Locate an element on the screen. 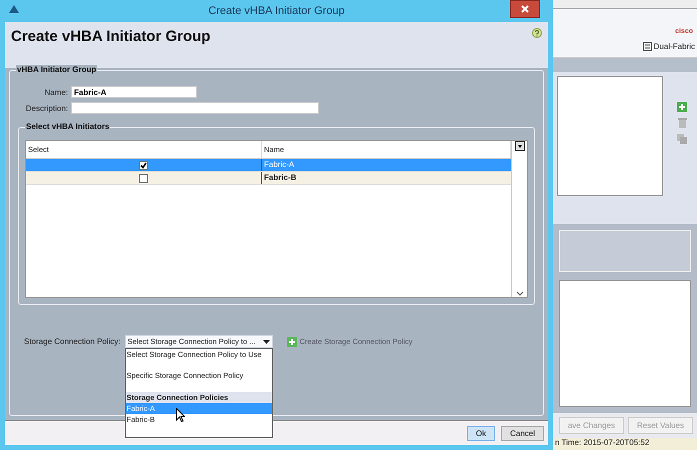  field-label: Storage Connection Policy: is located at coordinates (72, 341).